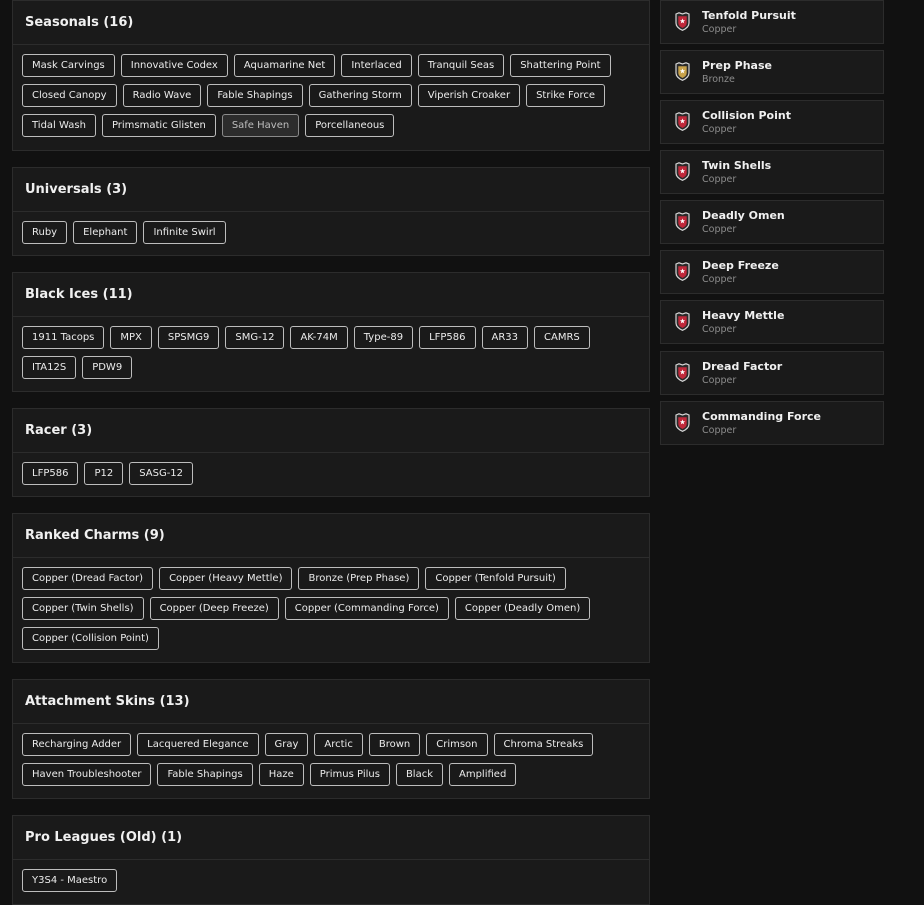 The image size is (924, 905). I want to click on item-chip: Ruby, so click(45, 232).